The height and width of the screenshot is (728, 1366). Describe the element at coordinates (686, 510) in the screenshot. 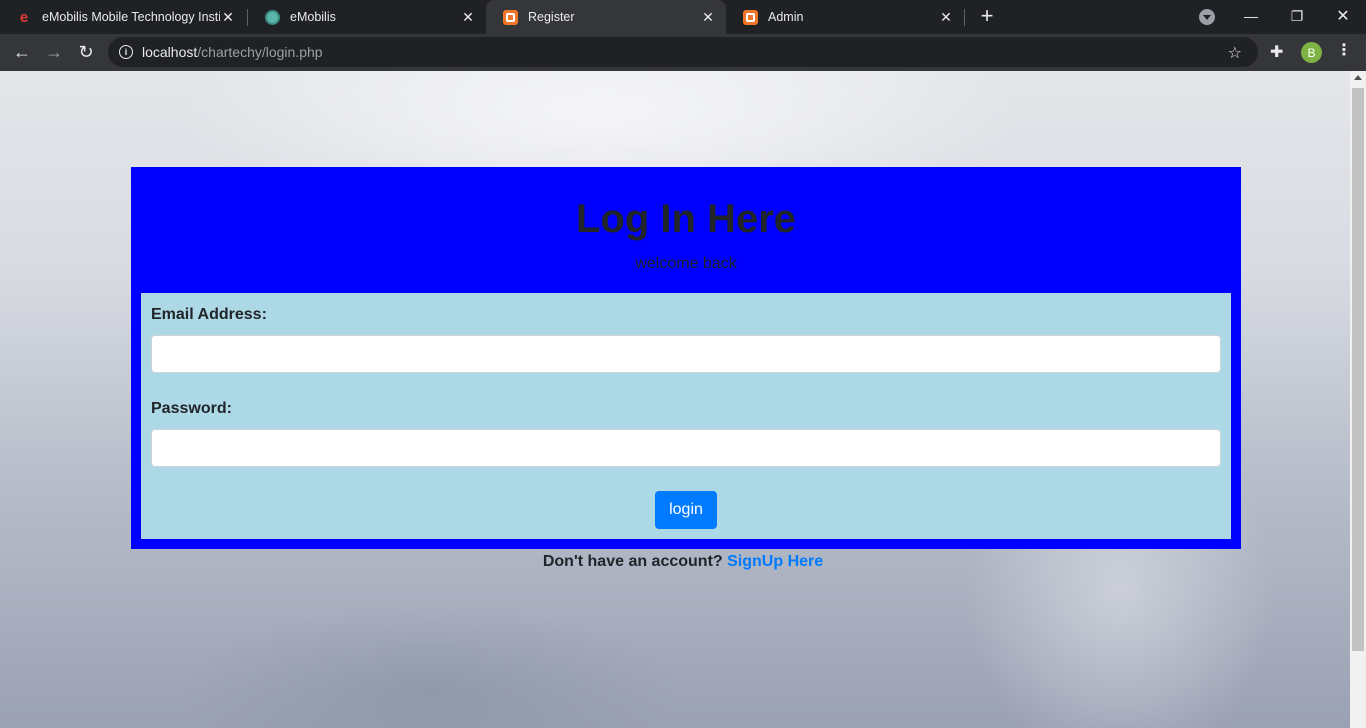

I see `login-button: login` at that location.